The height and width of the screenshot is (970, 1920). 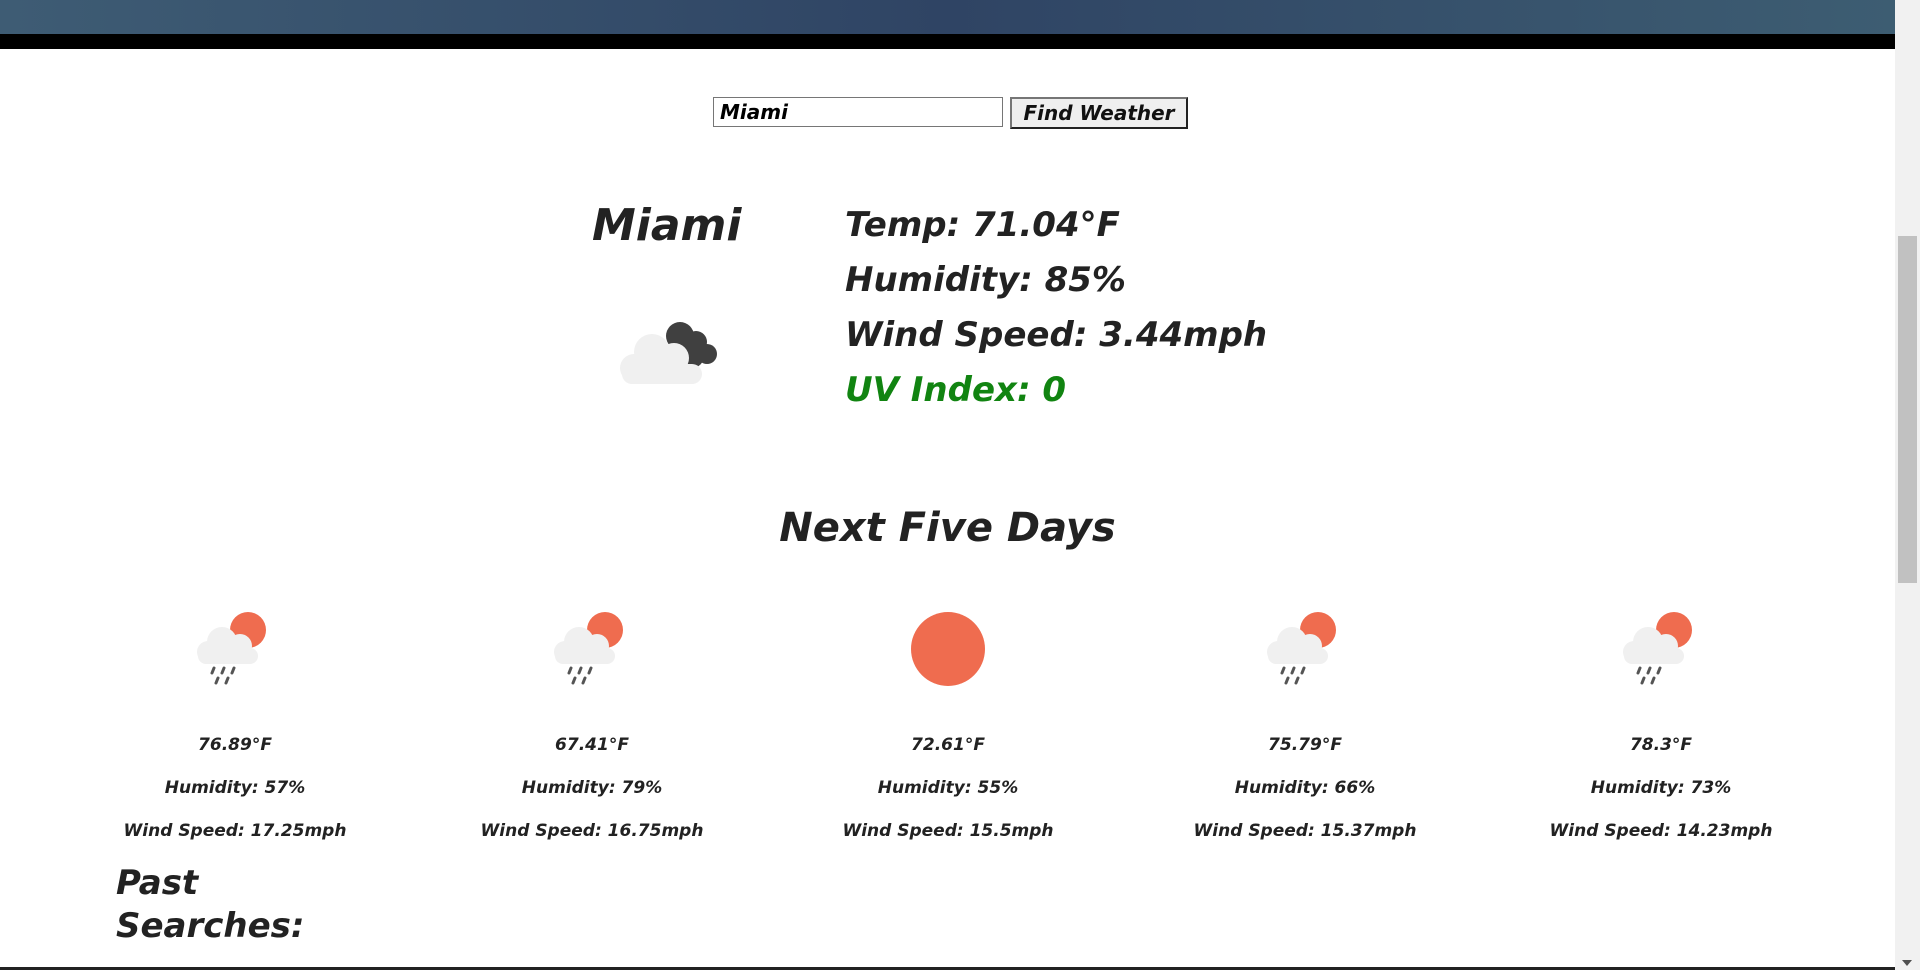 I want to click on sun-icon, so click(x=948, y=649).